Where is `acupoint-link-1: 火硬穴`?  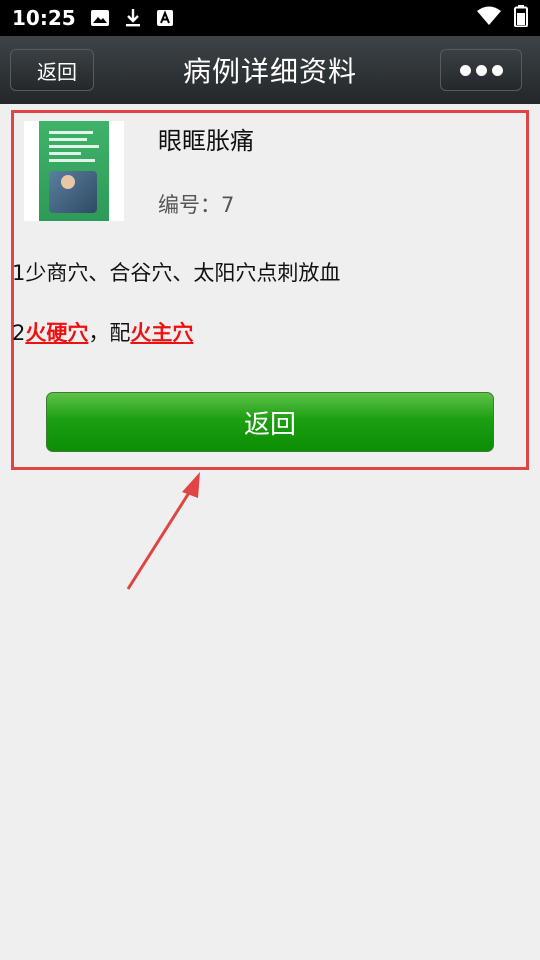 acupoint-link-1: 火硬穴 is located at coordinates (56, 333).